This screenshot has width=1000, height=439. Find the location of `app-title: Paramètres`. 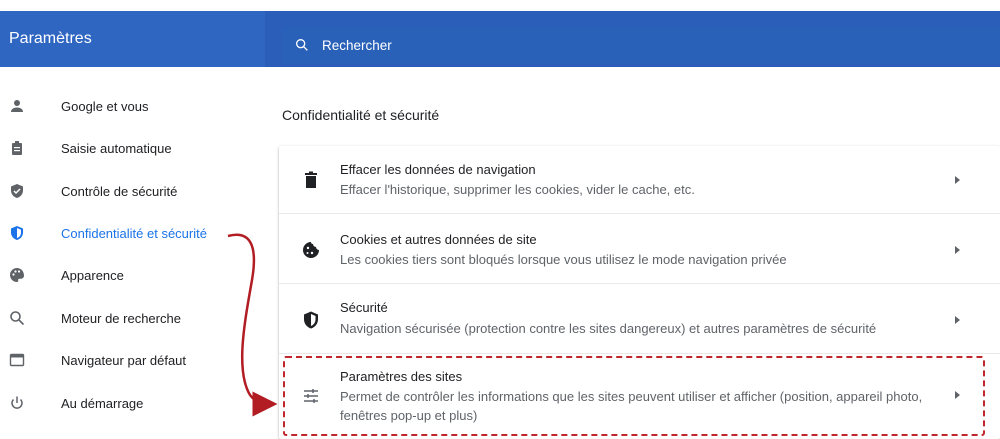

app-title: Paramètres is located at coordinates (50, 38).